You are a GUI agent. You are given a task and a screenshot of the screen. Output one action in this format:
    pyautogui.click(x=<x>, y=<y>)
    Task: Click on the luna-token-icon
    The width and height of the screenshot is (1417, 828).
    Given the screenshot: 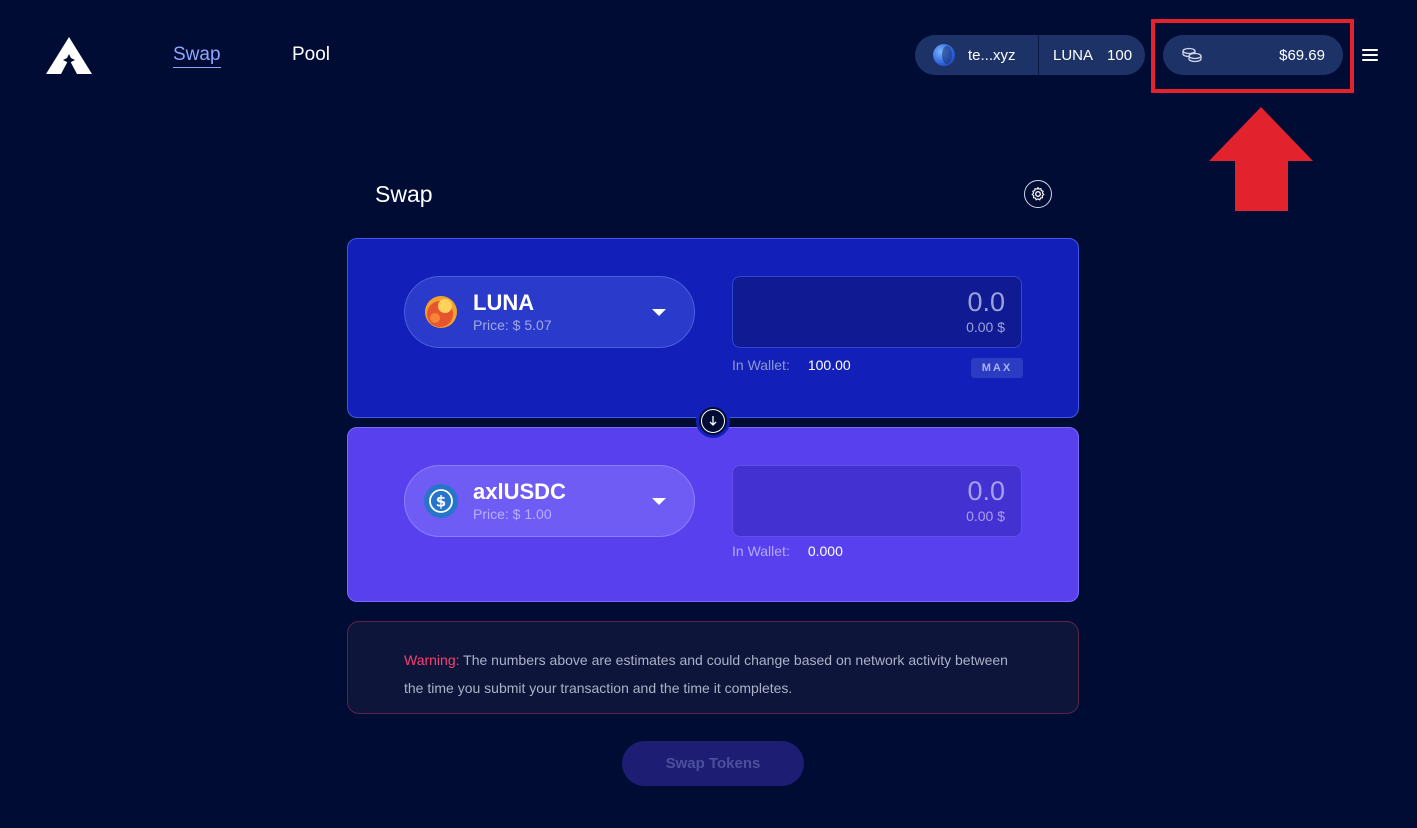 What is the action you would take?
    pyautogui.click(x=441, y=312)
    